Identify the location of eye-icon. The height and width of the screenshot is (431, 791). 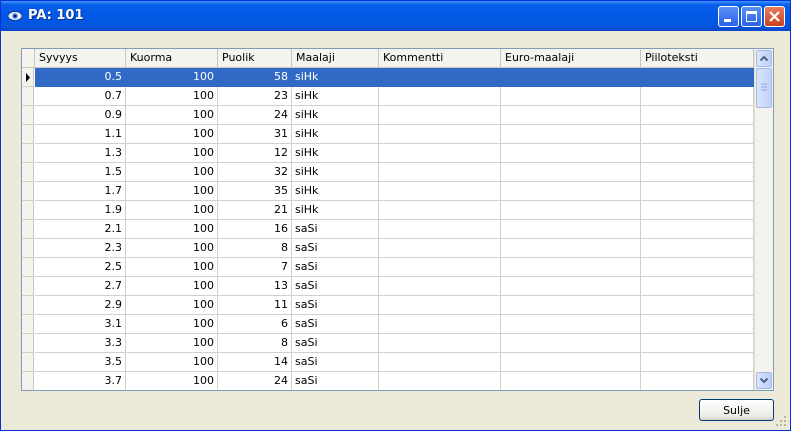
(15, 16).